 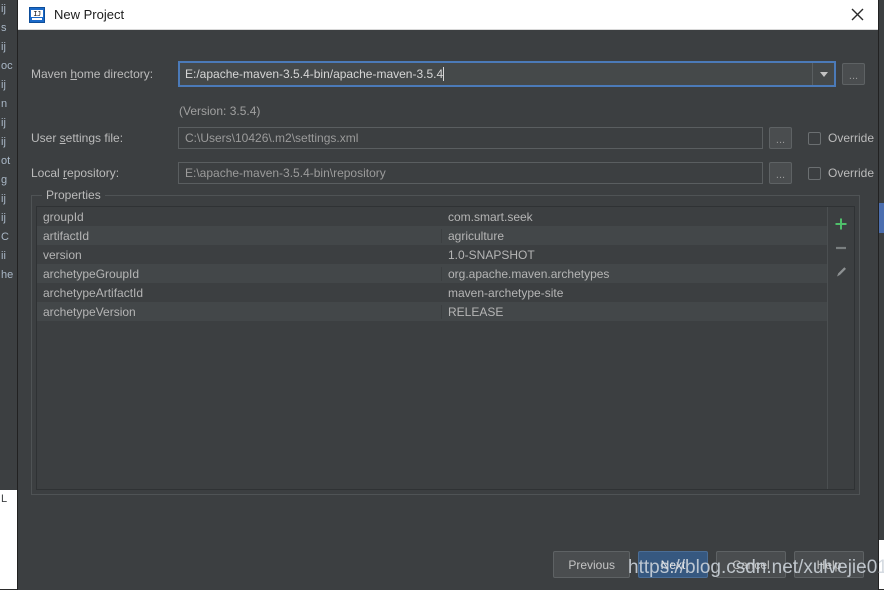 I want to click on table-row: version1.0-SNAPSHOT, so click(x=432, y=254).